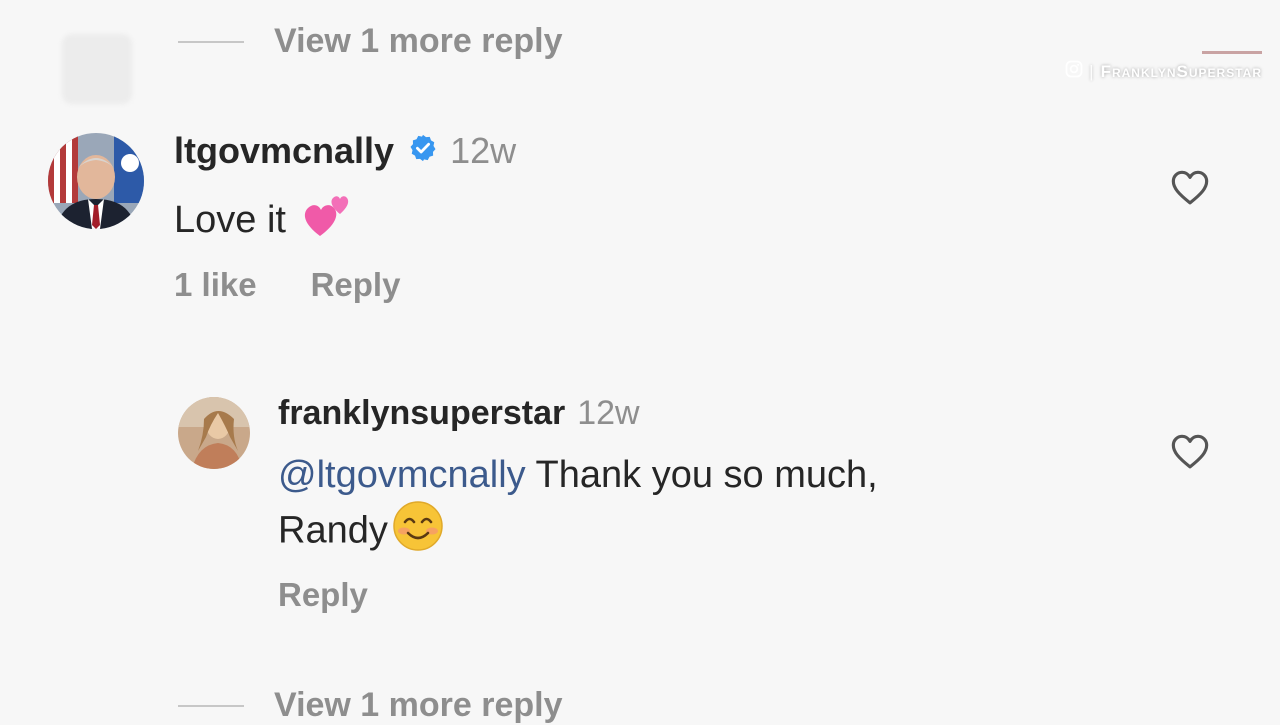 The image size is (1280, 725). What do you see at coordinates (327, 220) in the screenshot?
I see `two-hearts-emoji-icon` at bounding box center [327, 220].